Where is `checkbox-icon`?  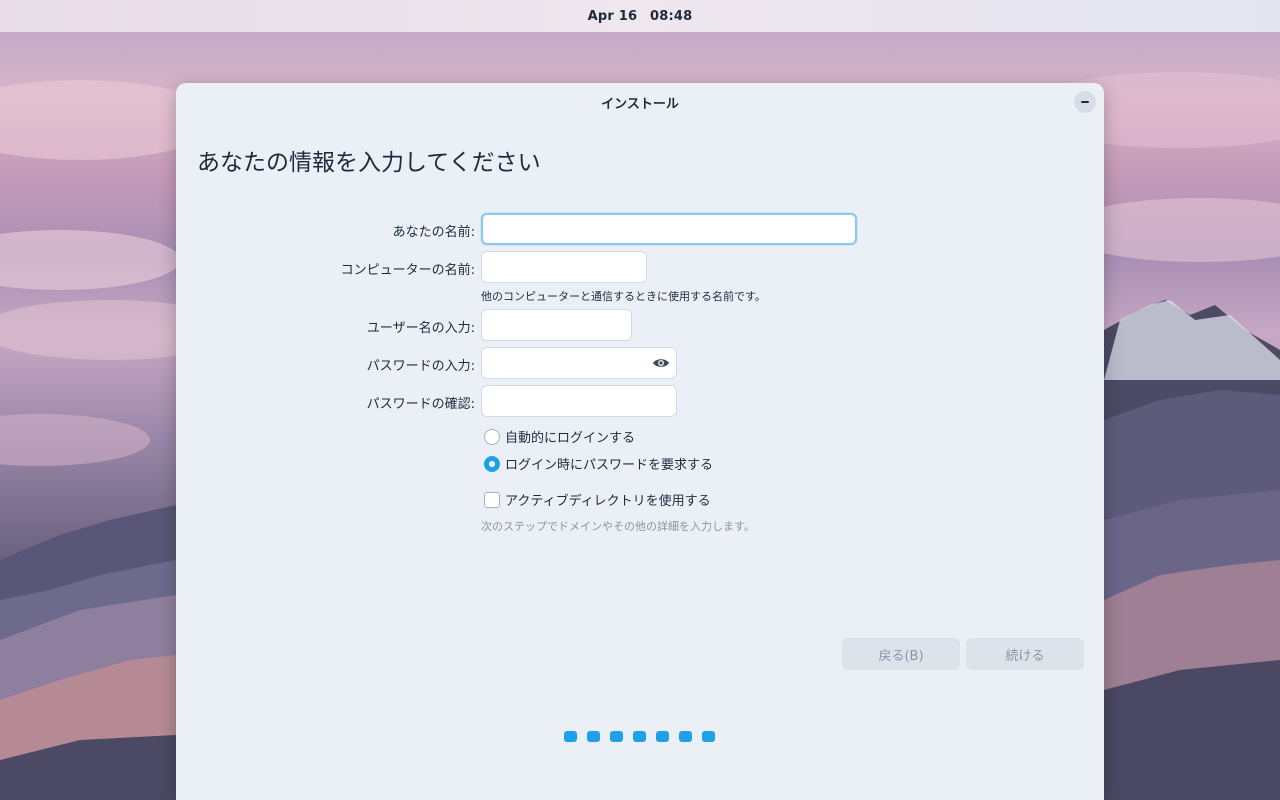
checkbox-icon is located at coordinates (492, 499).